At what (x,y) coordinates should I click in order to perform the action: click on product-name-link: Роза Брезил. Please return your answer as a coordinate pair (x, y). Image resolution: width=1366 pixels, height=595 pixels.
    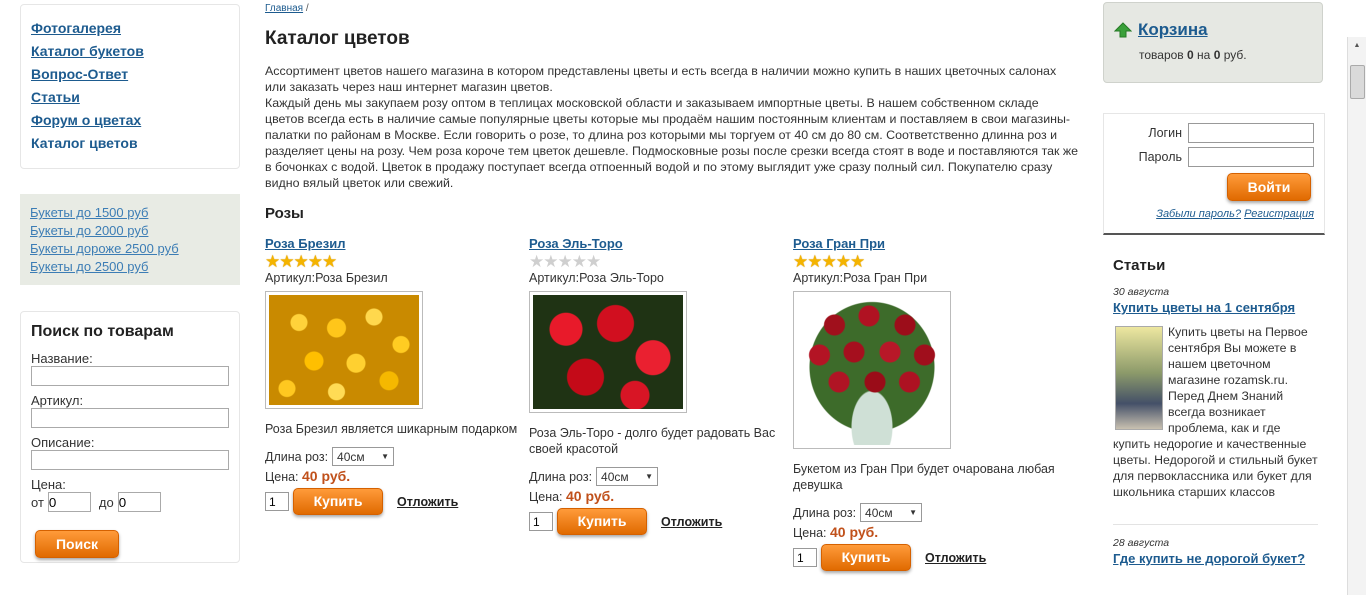
    Looking at the image, I should click on (396, 244).